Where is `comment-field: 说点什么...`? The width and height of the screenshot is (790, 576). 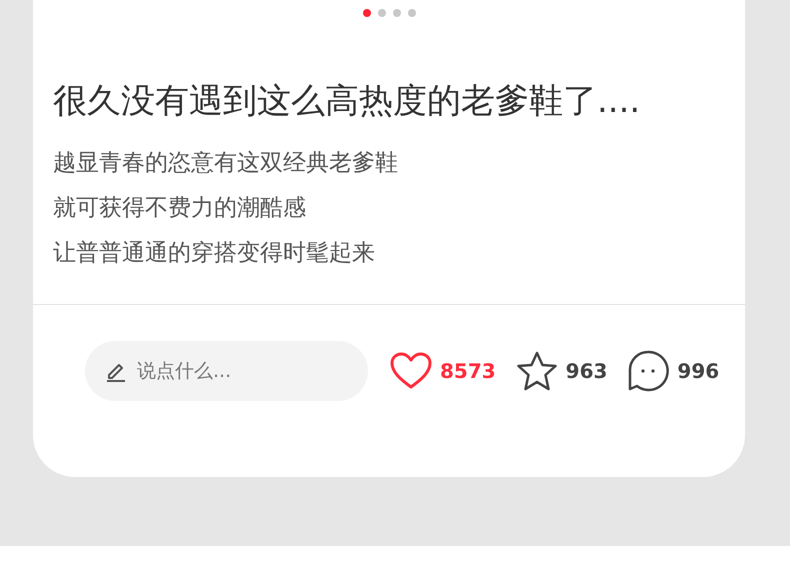 comment-field: 说点什么... is located at coordinates (226, 371).